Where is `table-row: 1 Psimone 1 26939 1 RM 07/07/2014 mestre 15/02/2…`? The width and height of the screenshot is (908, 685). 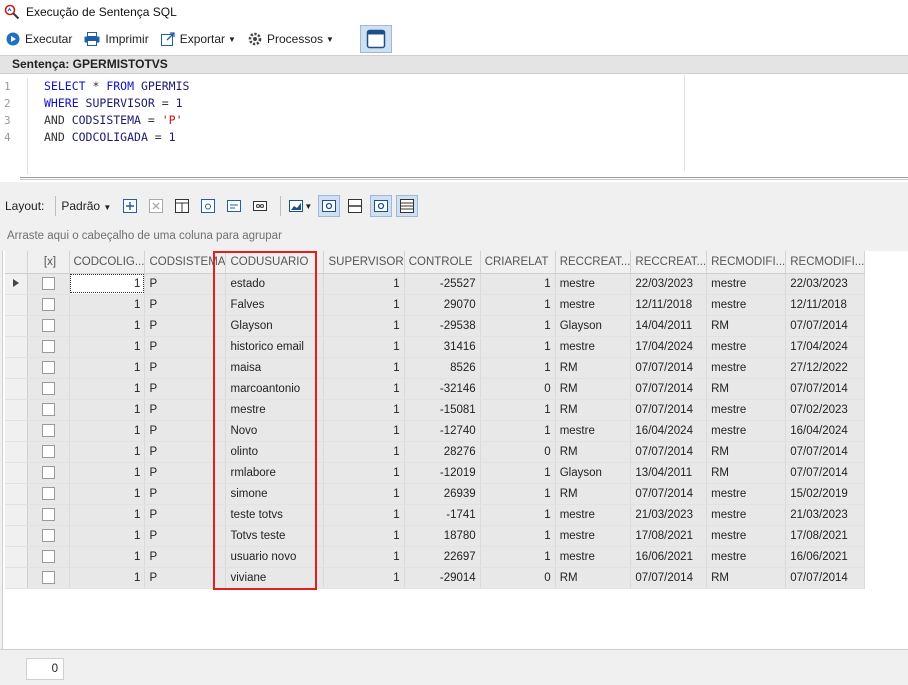
table-row: 1 Psimone 1 26939 1 RM 07/07/2014 mestre 15/02/2… is located at coordinates (435, 494).